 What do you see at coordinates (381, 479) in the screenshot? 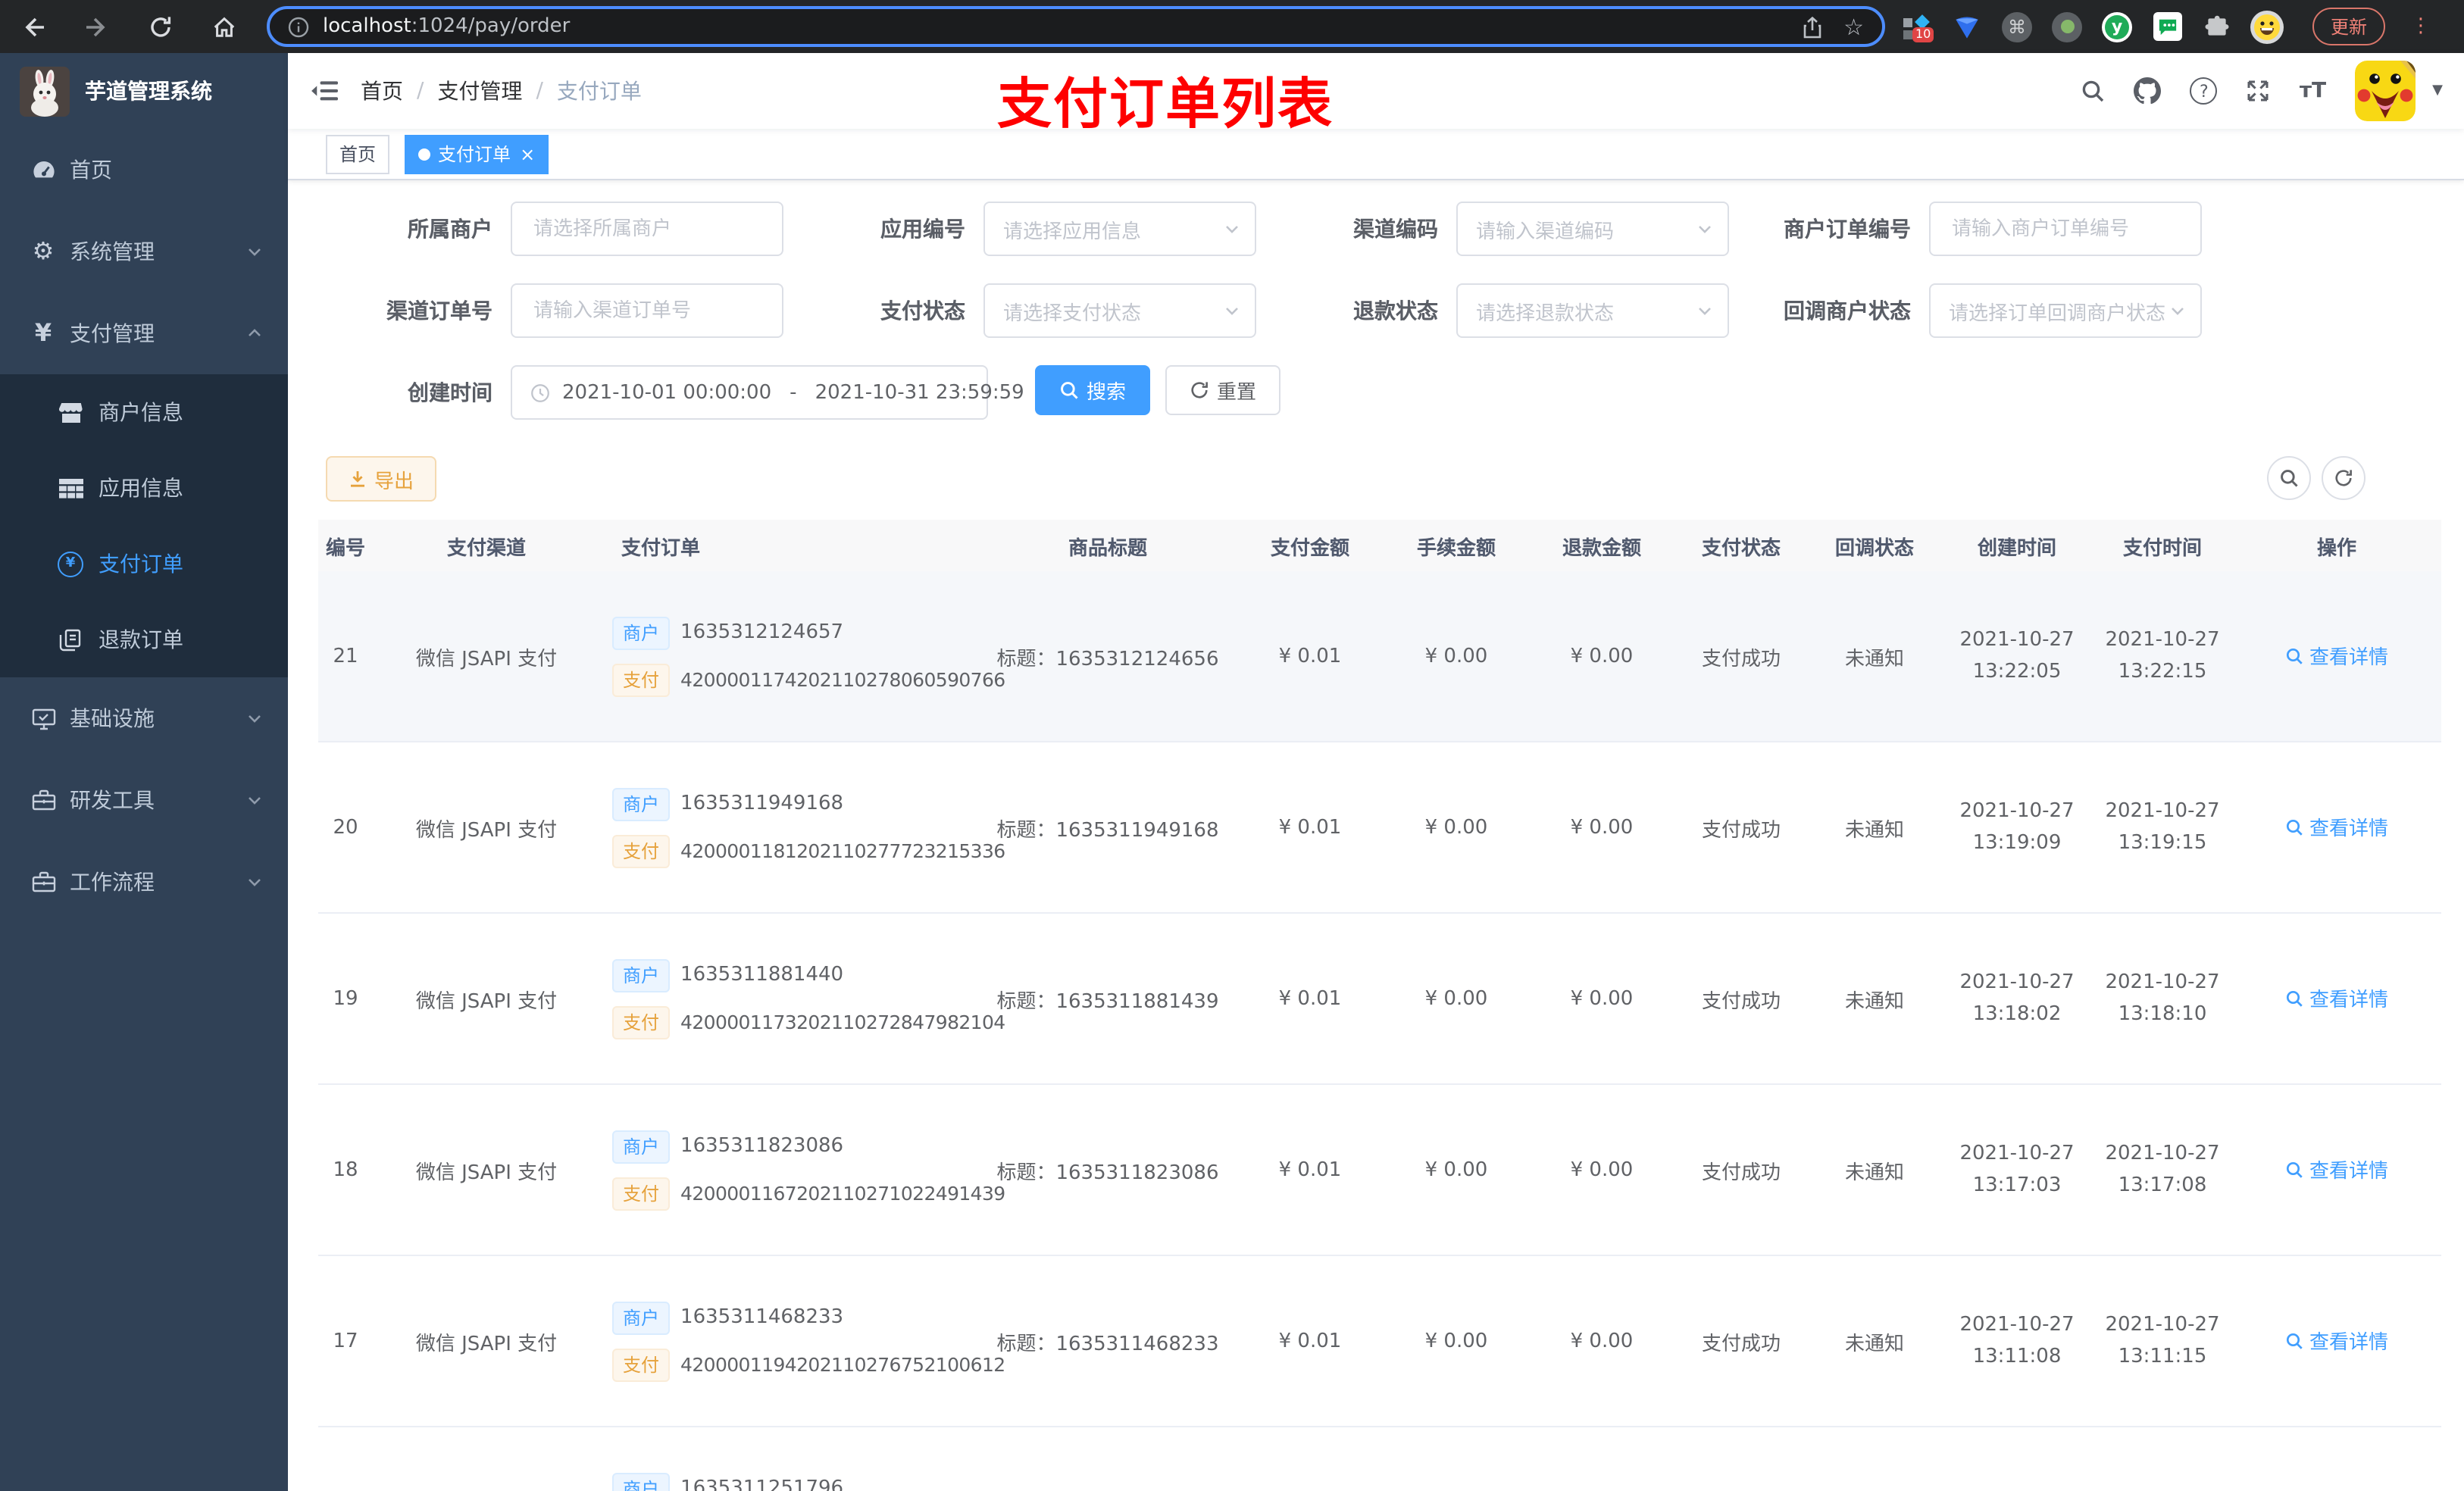
I see `export-button: 导出` at bounding box center [381, 479].